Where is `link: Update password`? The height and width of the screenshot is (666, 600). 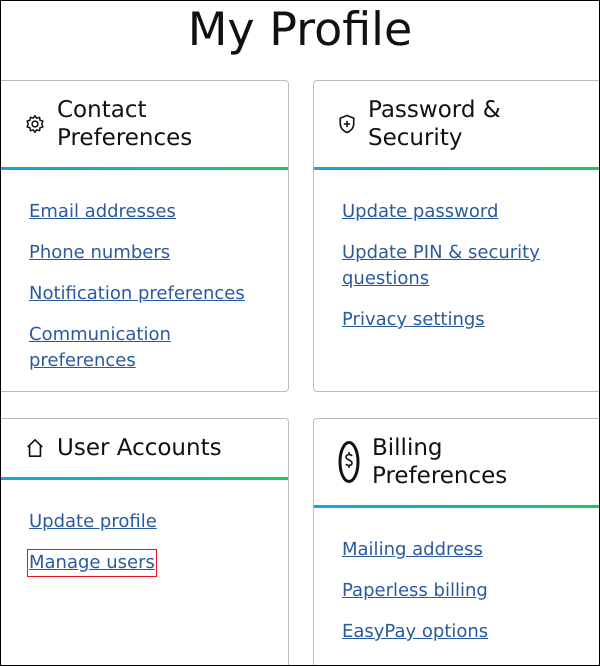 link: Update password is located at coordinates (420, 212).